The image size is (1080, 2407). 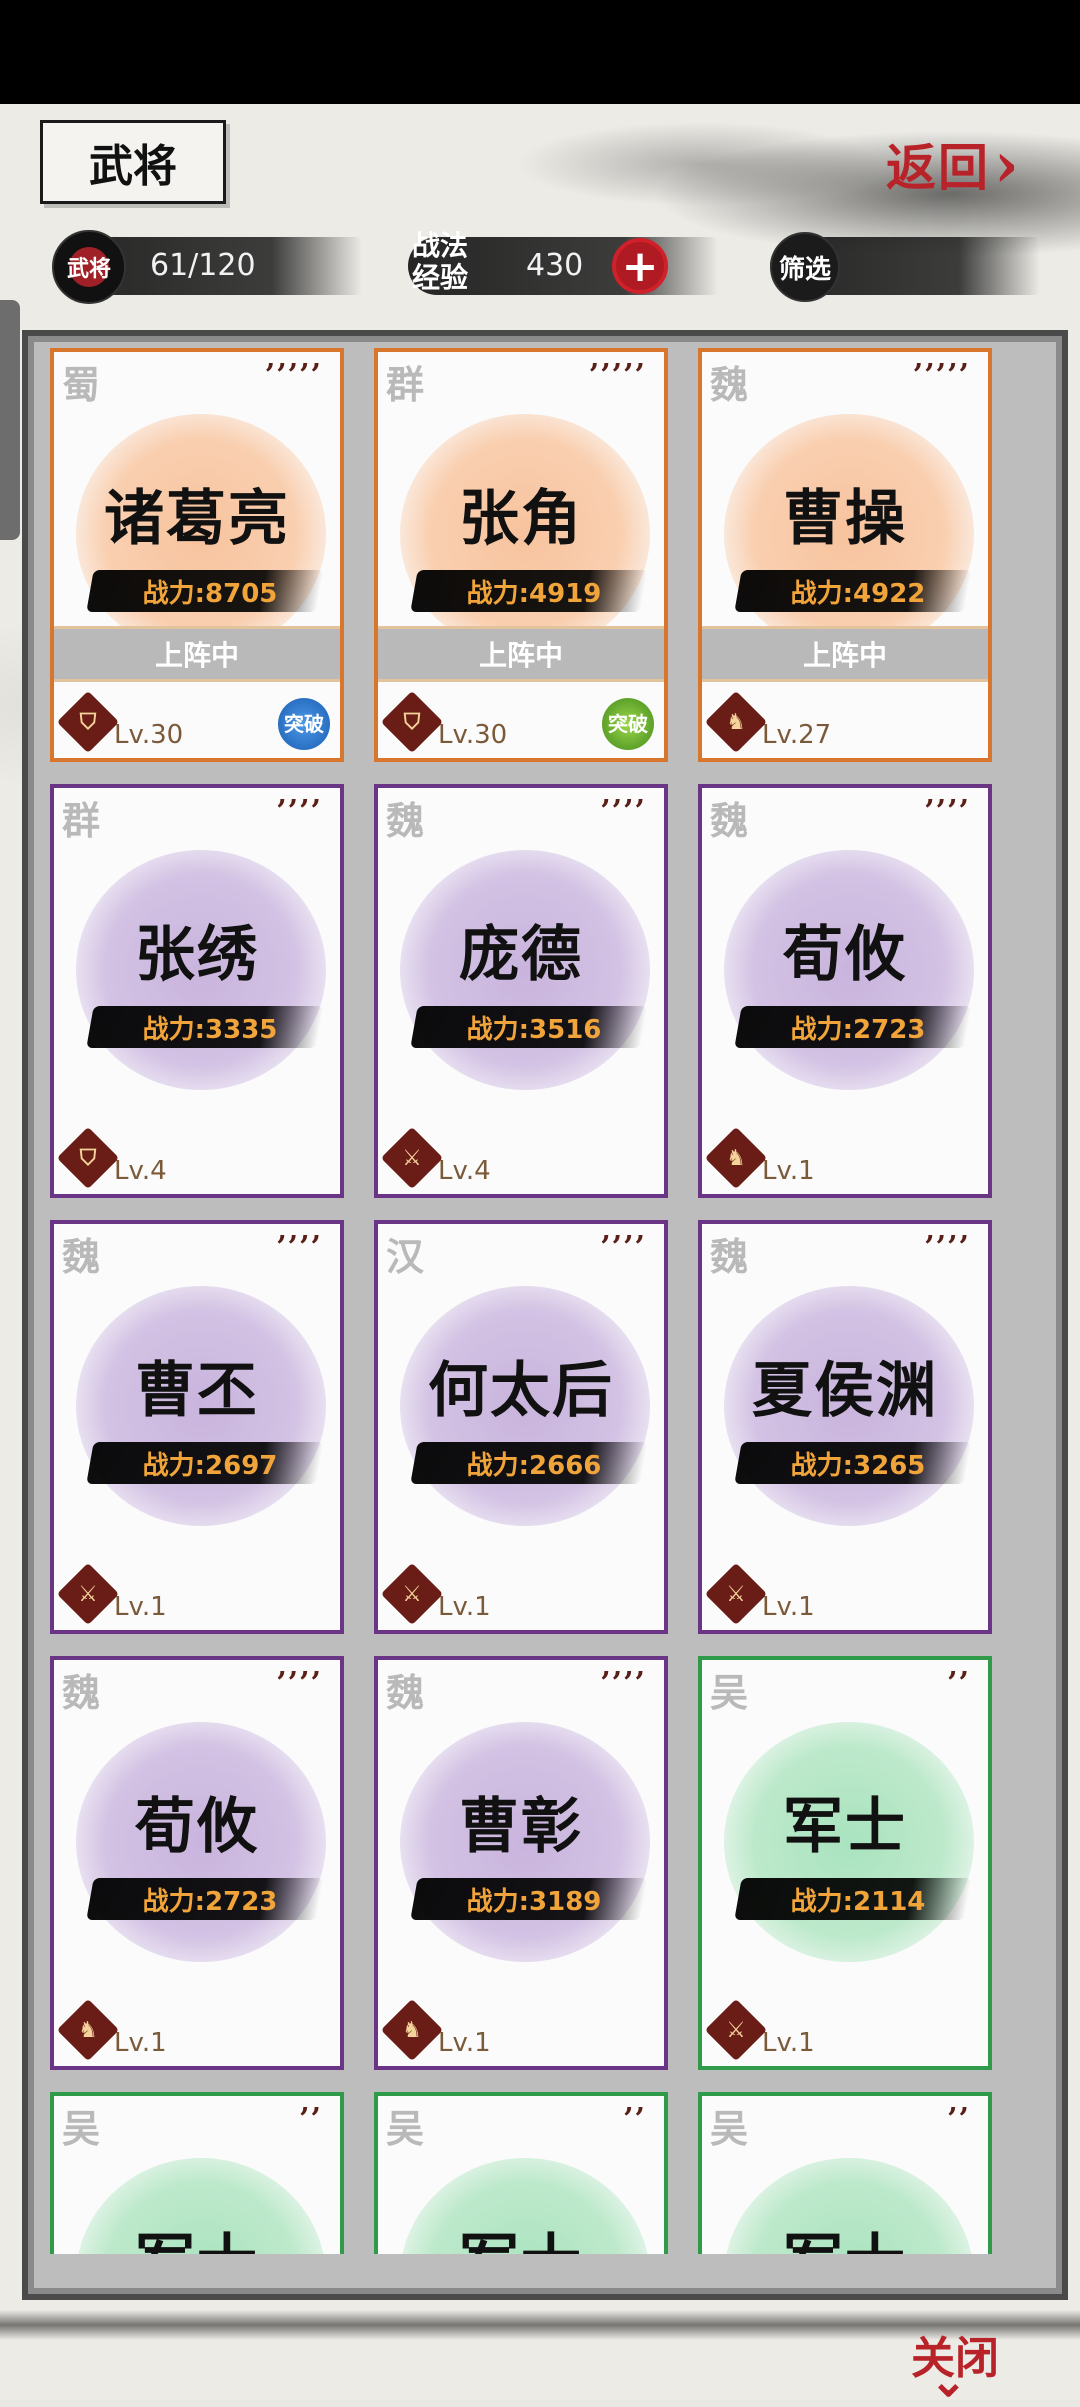 I want to click on side-handle, so click(x=10, y=420).